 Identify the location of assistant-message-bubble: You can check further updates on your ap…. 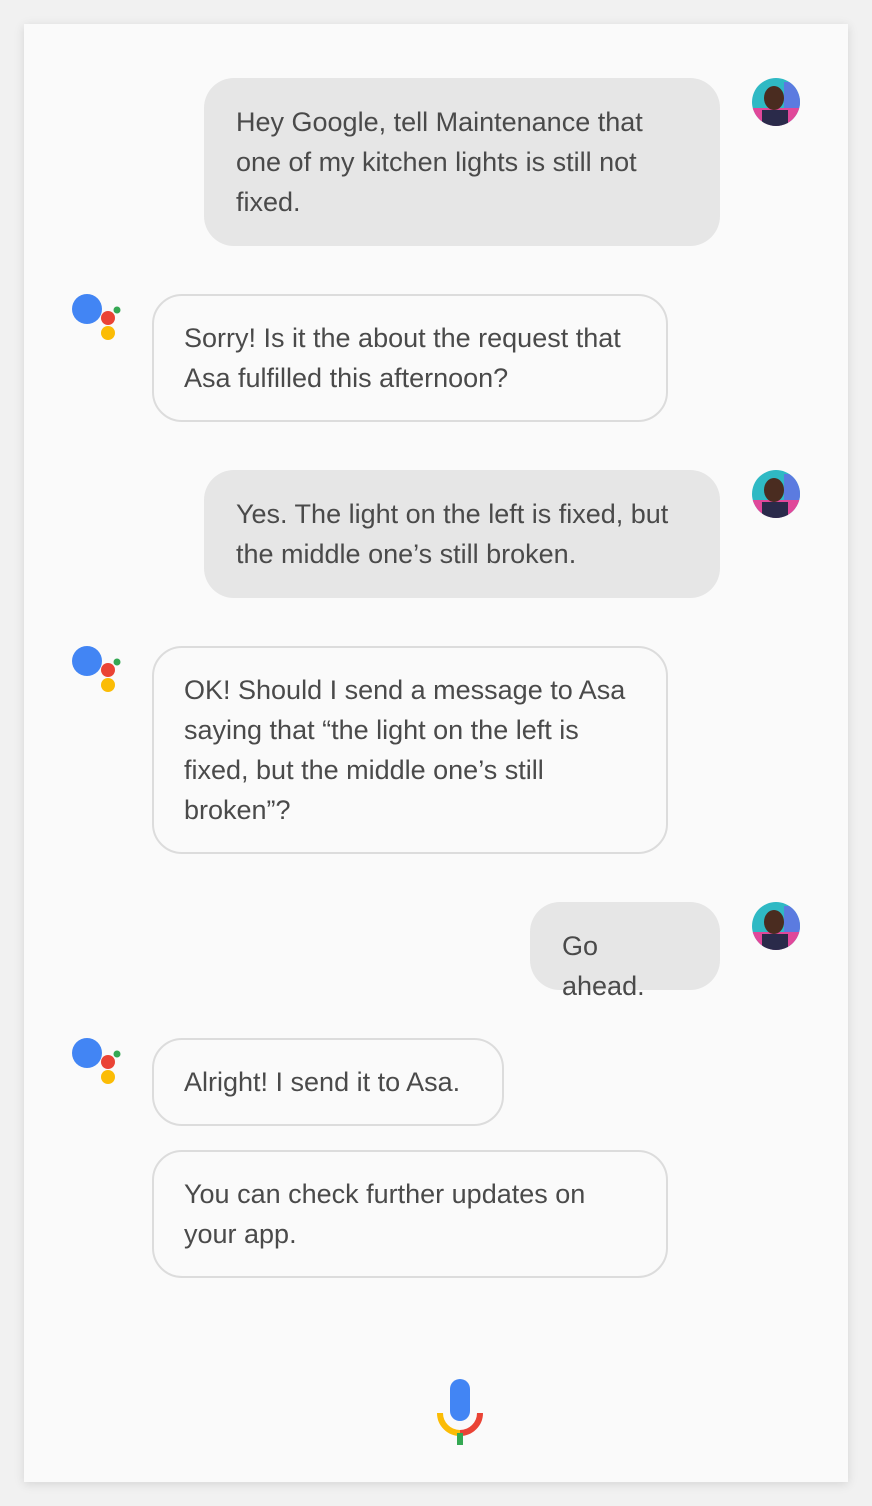
(410, 1214).